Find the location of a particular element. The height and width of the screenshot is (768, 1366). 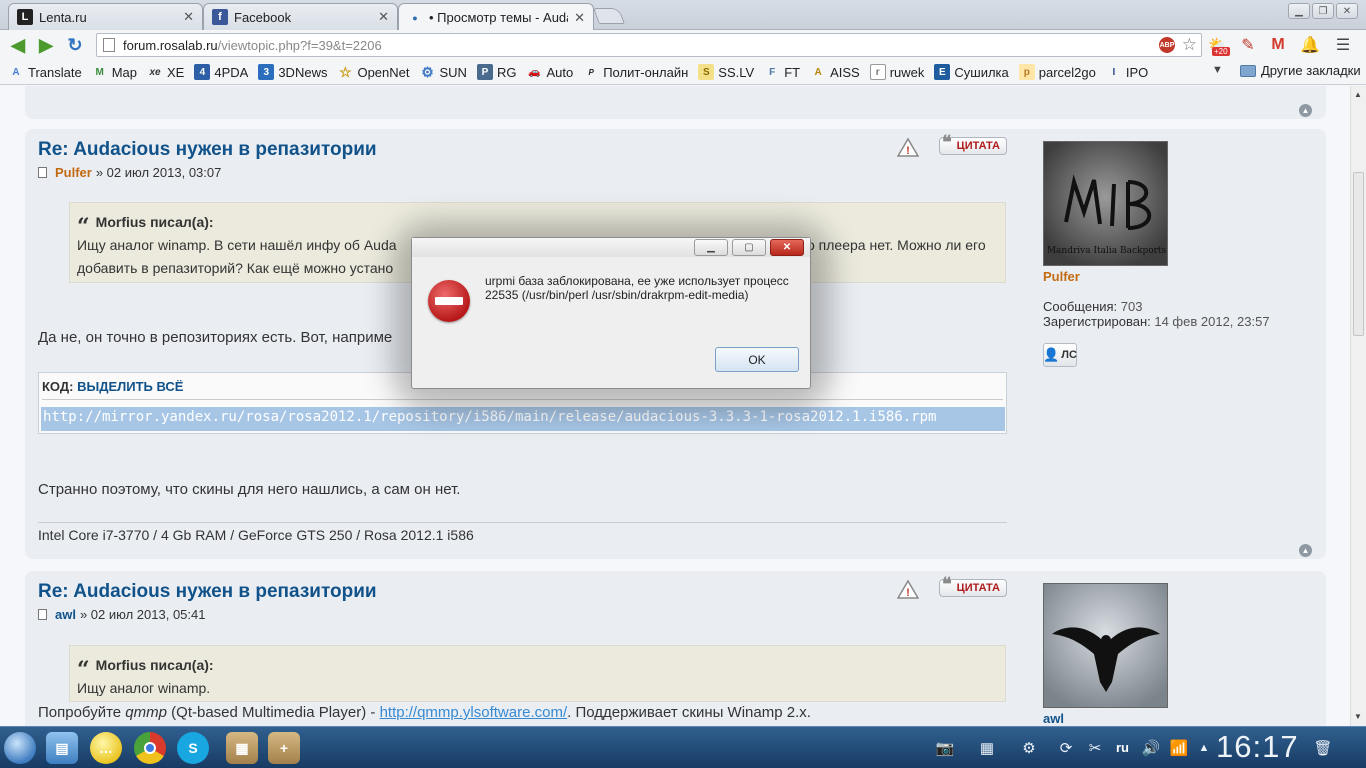

bookmark-ft: F FT is located at coordinates (782, 72).